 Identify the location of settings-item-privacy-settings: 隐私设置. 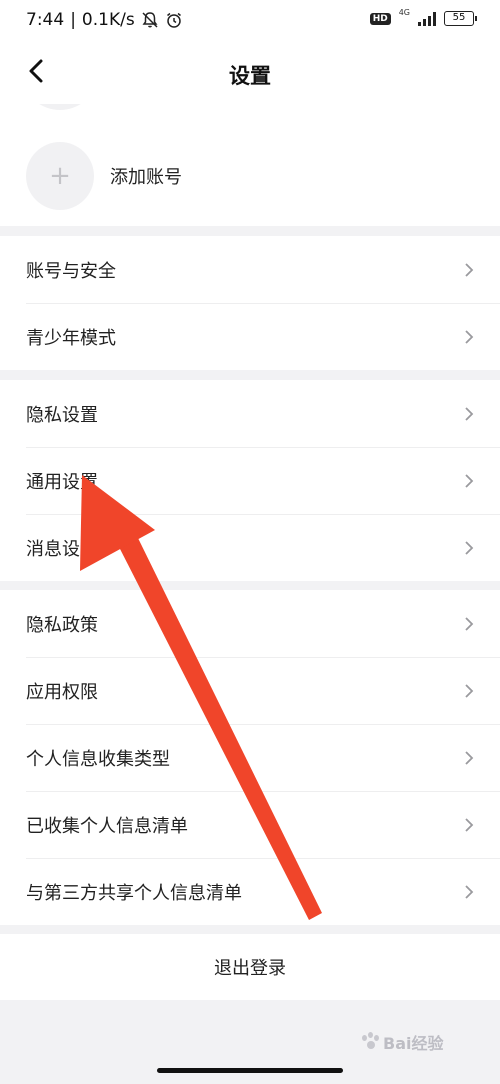
(250, 413).